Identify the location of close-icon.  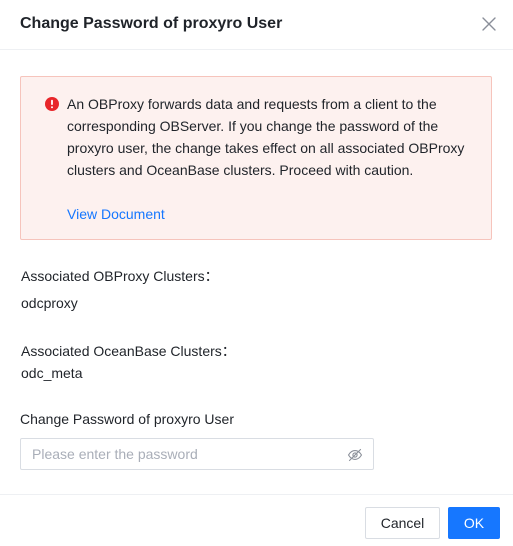
(489, 24).